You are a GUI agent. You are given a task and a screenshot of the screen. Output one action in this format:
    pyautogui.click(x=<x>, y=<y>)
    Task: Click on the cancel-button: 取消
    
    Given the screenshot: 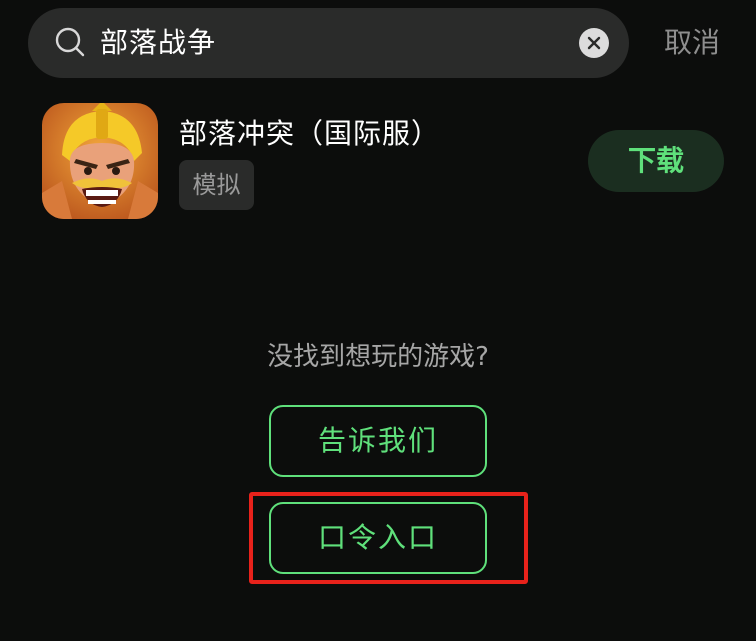 What is the action you would take?
    pyautogui.click(x=692, y=43)
    